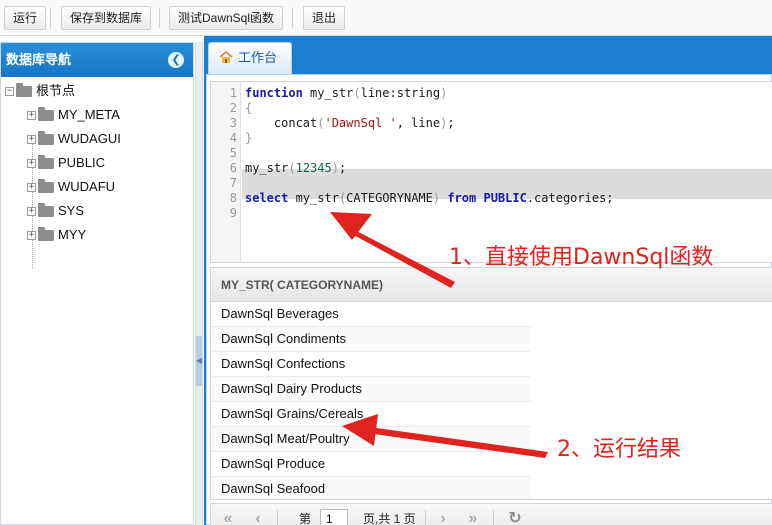 The width and height of the screenshot is (772, 525). What do you see at coordinates (226, 18) in the screenshot?
I see `test-dawnsql-function-button: 测试DawnSql函数` at bounding box center [226, 18].